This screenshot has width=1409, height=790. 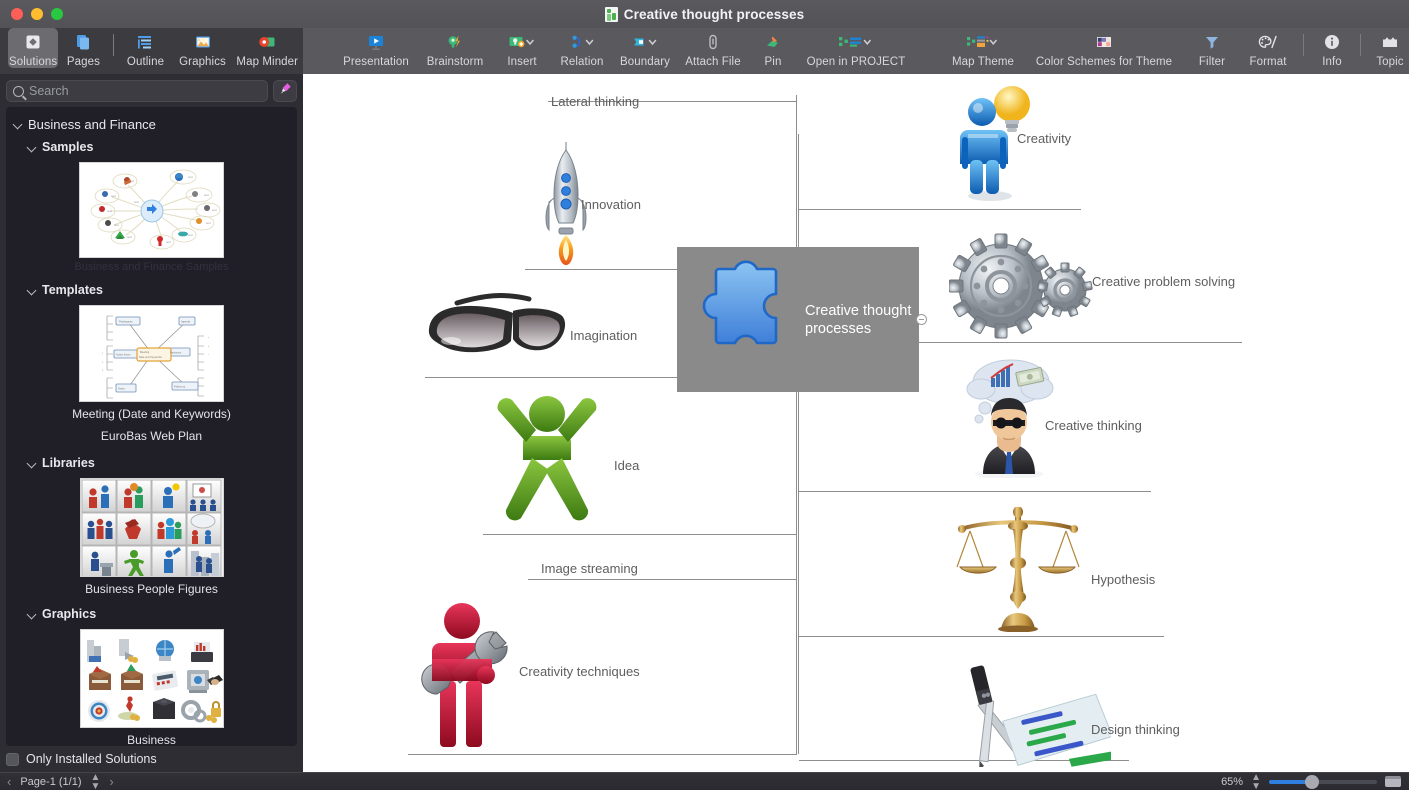 I want to click on toolbar-label-filter: Filter, so click(x=1212, y=62).